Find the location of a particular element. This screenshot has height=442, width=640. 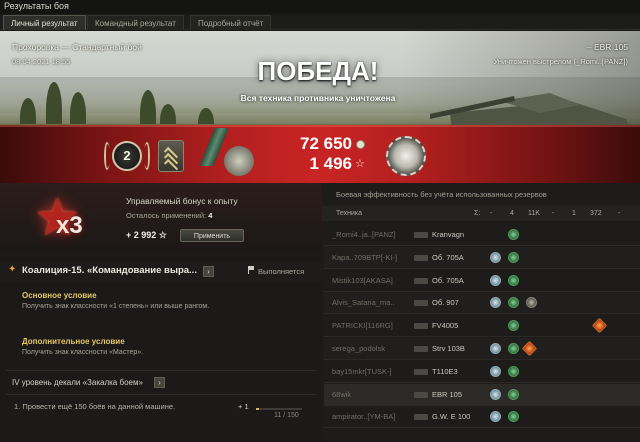

laurel-left-icon is located at coordinates (107, 156).